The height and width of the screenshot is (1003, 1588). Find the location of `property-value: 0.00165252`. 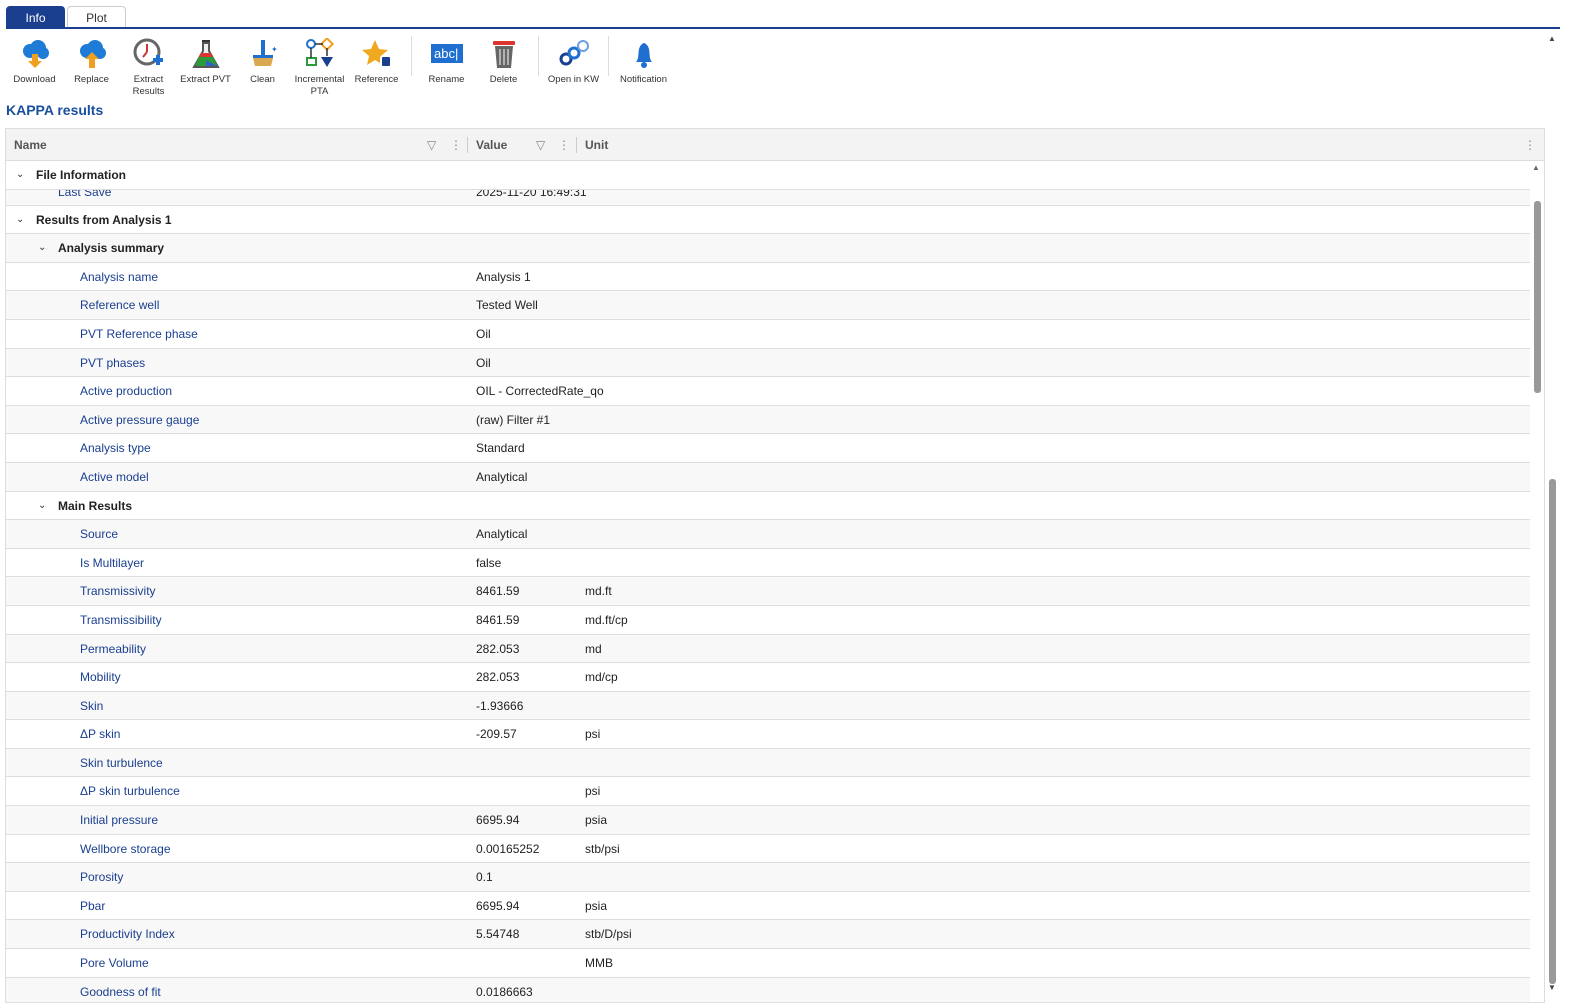

property-value: 0.00165252 is located at coordinates (508, 848).